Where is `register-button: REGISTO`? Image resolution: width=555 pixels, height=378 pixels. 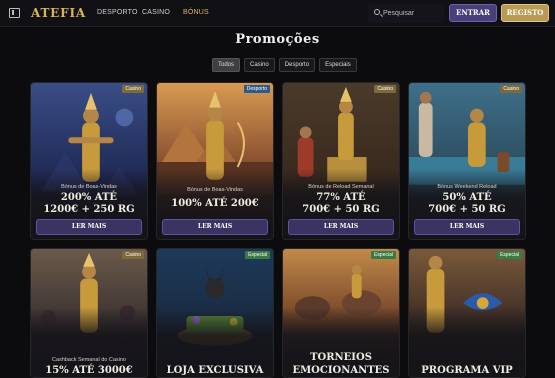
register-button: REGISTO is located at coordinates (525, 13).